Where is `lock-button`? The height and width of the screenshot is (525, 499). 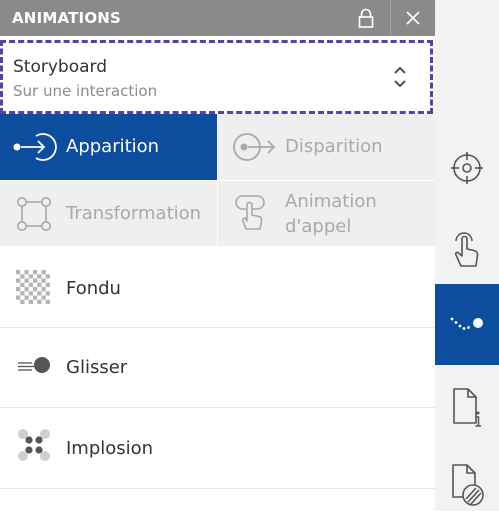 lock-button is located at coordinates (366, 18).